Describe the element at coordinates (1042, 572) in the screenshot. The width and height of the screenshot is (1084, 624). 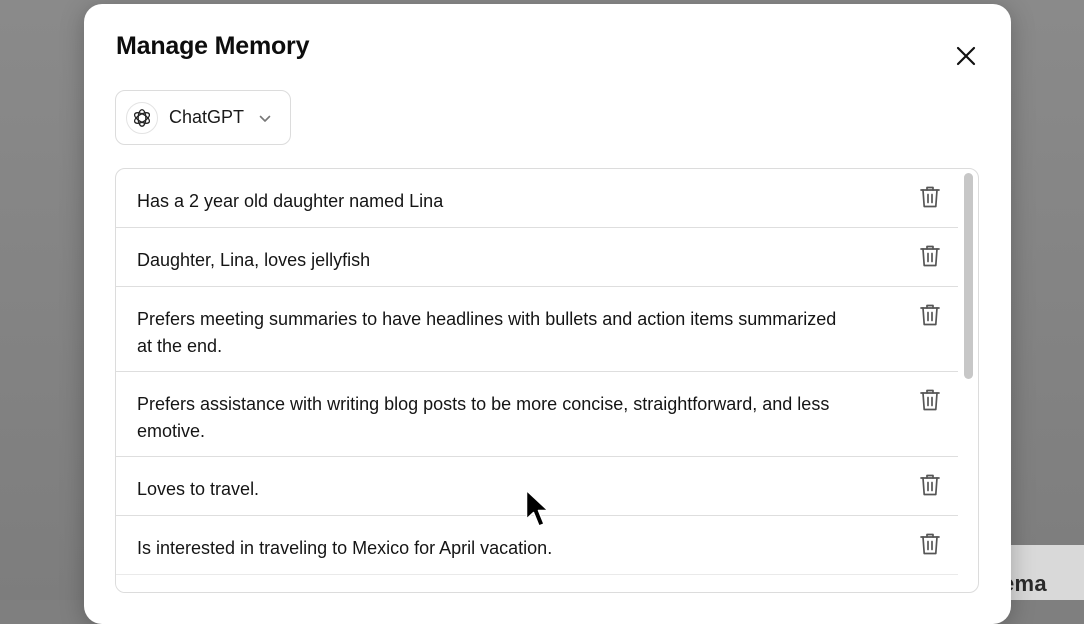
I see `background-element: ema` at that location.